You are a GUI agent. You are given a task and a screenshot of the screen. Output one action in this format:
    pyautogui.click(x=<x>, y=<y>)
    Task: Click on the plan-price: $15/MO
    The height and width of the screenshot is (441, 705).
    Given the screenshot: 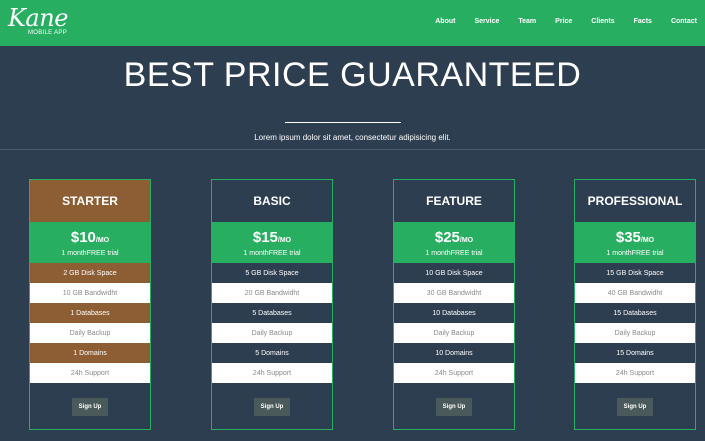 What is the action you would take?
    pyautogui.click(x=272, y=239)
    